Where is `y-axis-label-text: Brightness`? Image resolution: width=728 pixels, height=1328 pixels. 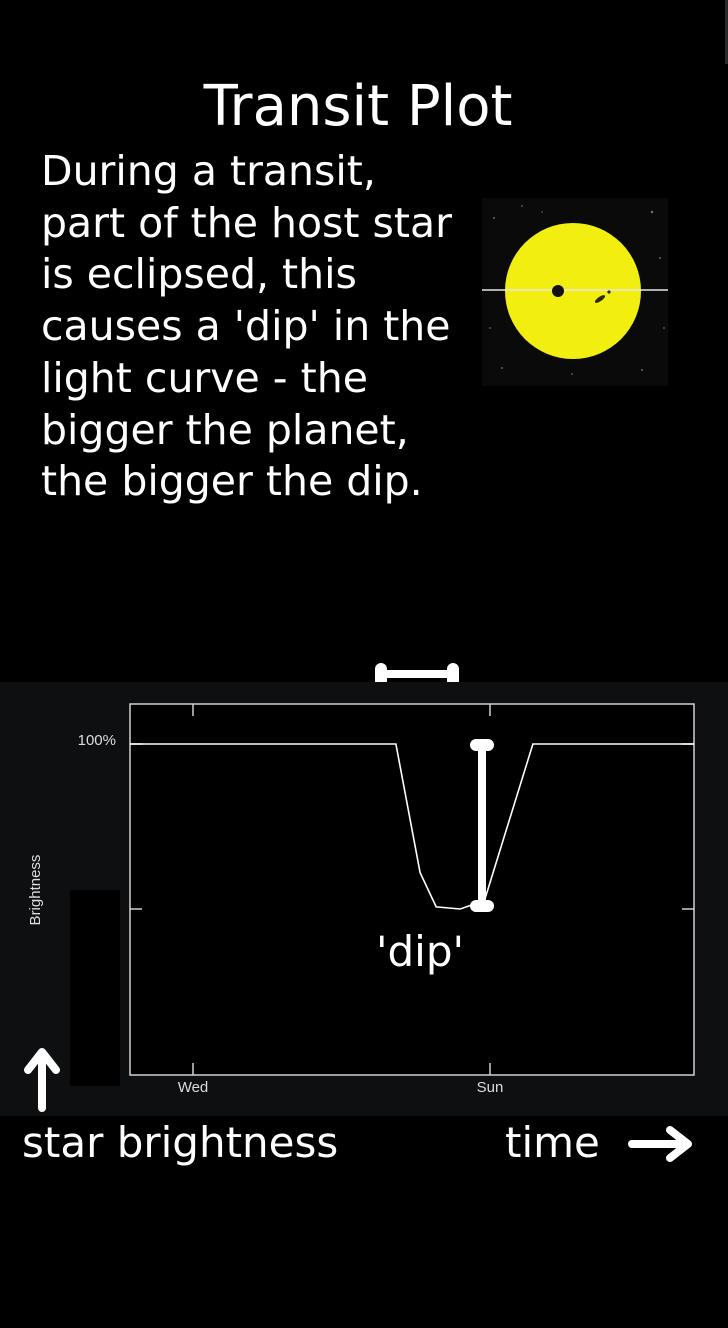
y-axis-label-text: Brightness is located at coordinates (35, 890).